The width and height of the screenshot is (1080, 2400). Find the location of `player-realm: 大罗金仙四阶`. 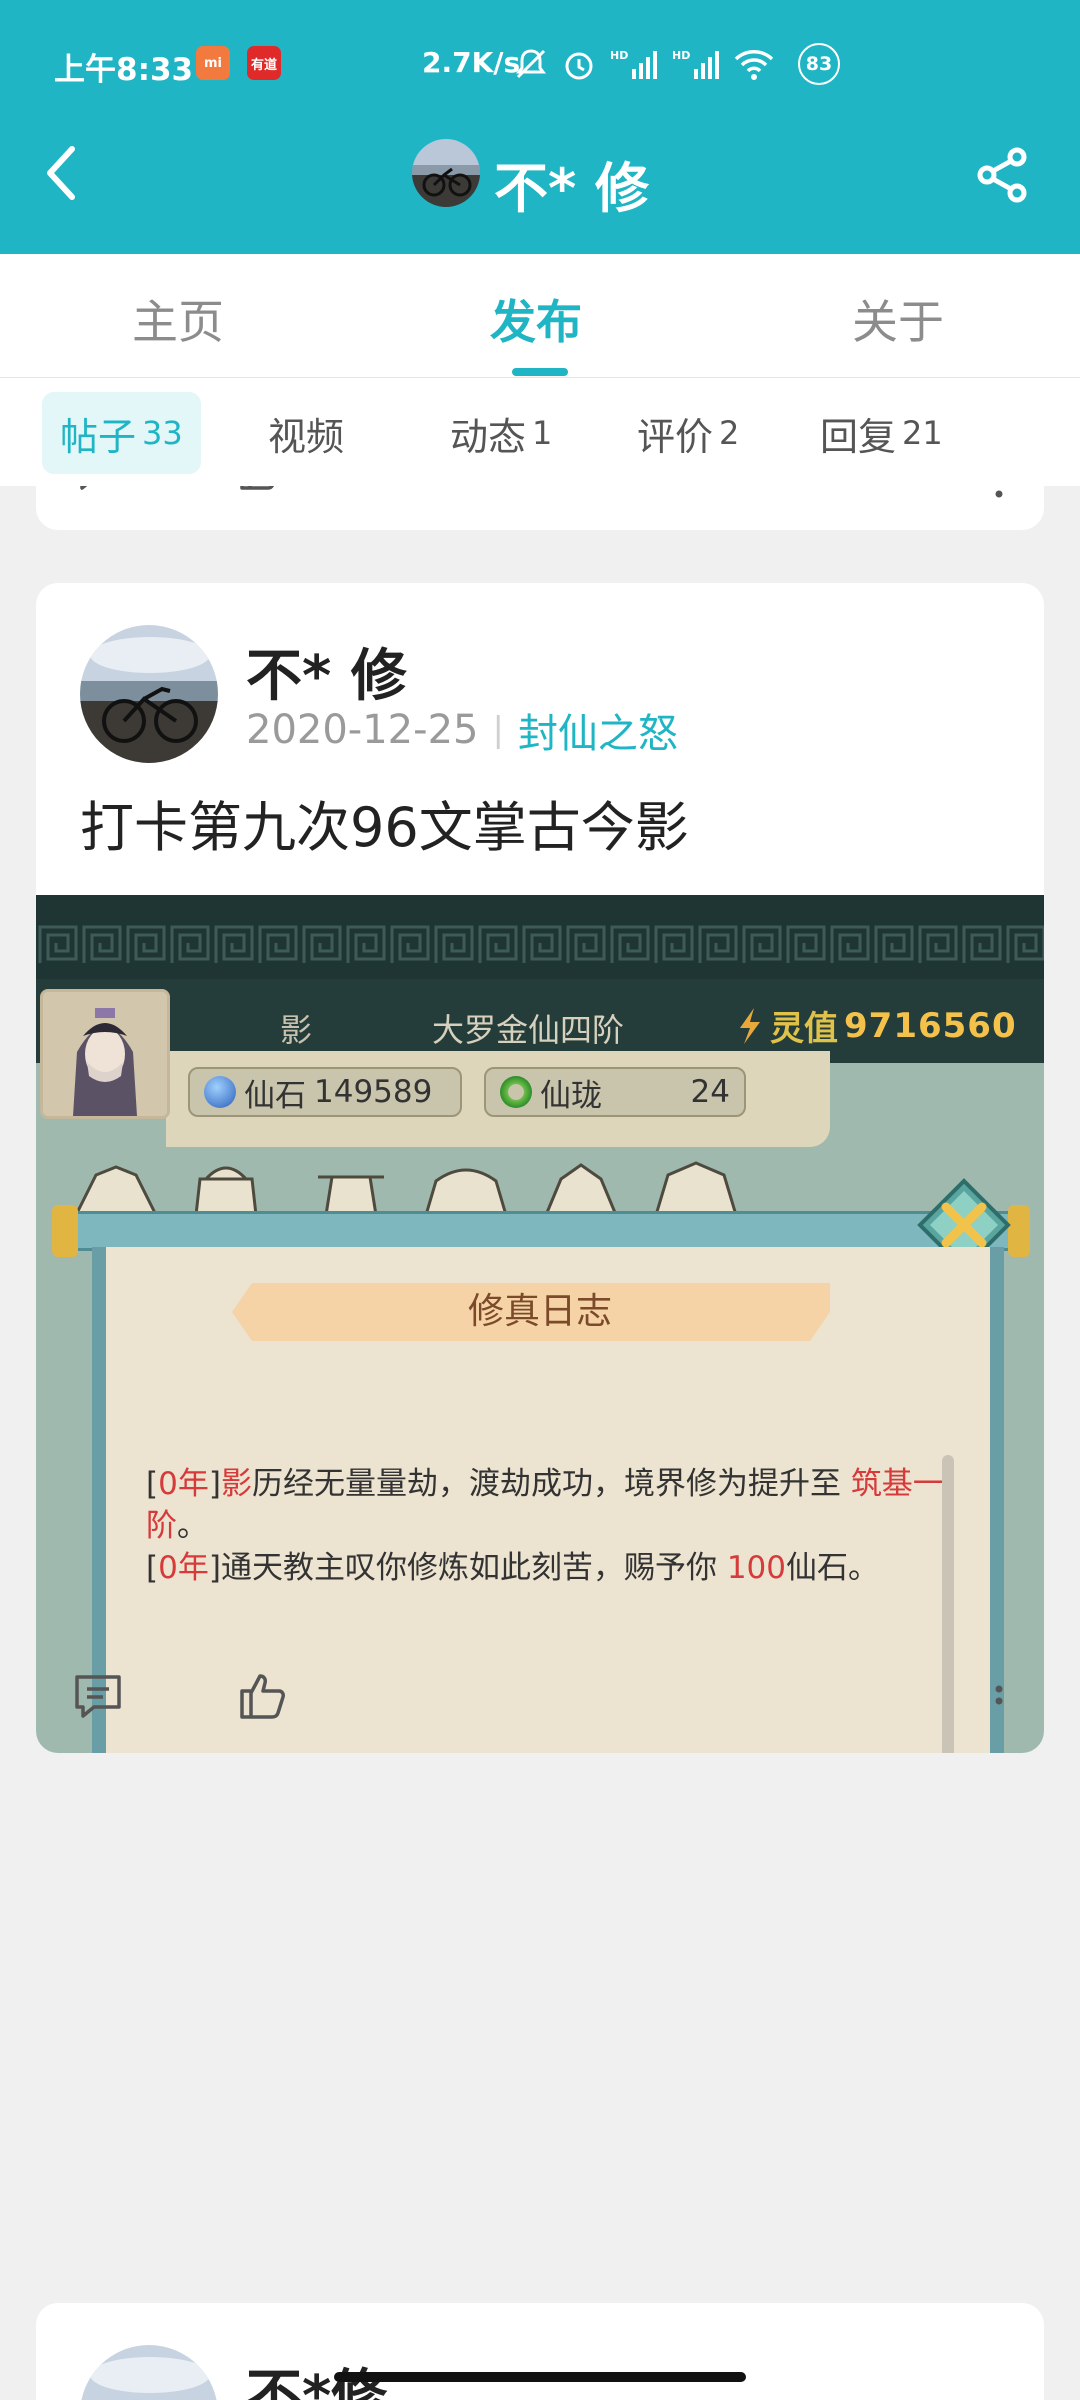

player-realm: 大罗金仙四阶 is located at coordinates (528, 1030).